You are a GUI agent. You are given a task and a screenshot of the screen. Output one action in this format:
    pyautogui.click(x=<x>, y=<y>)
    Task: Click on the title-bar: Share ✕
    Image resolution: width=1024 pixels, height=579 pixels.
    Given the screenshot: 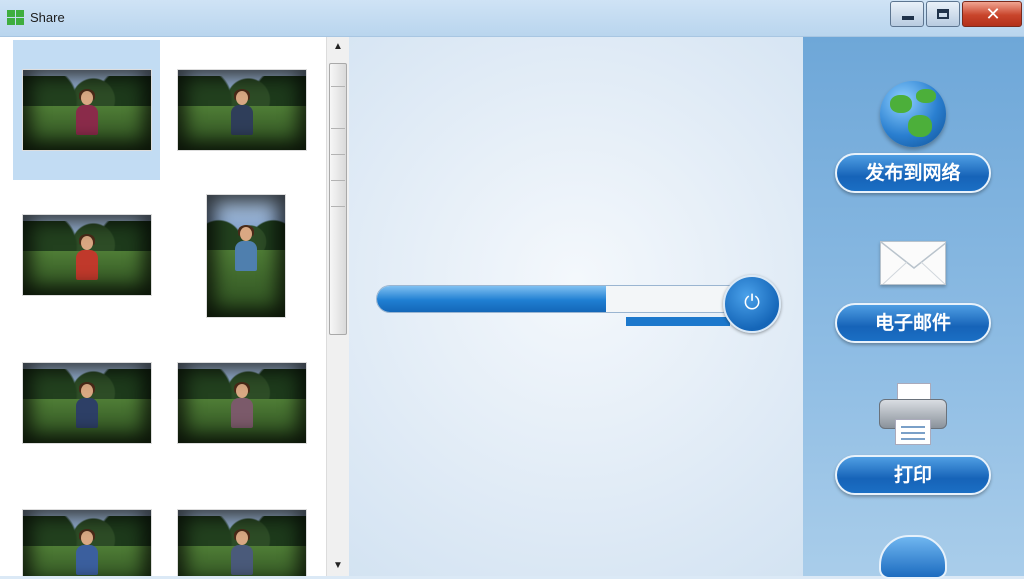 What is the action you would take?
    pyautogui.click(x=512, y=18)
    